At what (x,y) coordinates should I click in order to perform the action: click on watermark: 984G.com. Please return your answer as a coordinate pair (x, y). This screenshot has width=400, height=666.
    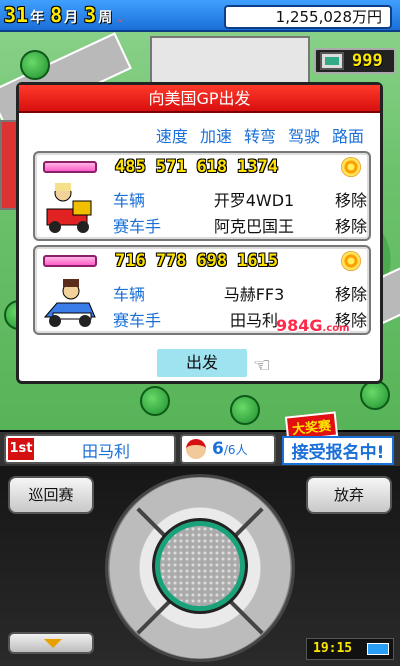
    Looking at the image, I should click on (313, 325).